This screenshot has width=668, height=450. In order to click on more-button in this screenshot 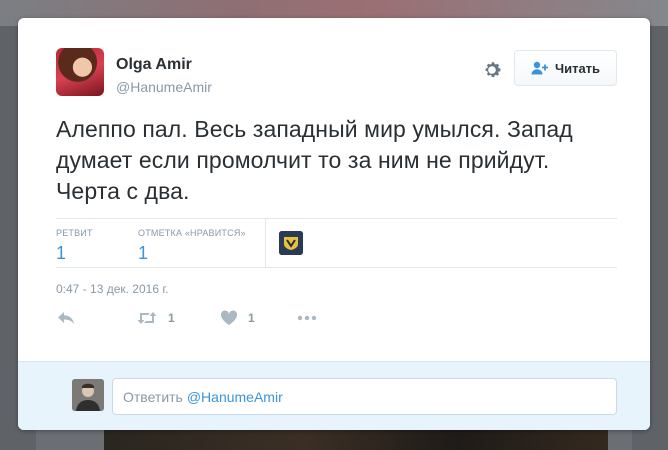, I will do `click(307, 318)`.